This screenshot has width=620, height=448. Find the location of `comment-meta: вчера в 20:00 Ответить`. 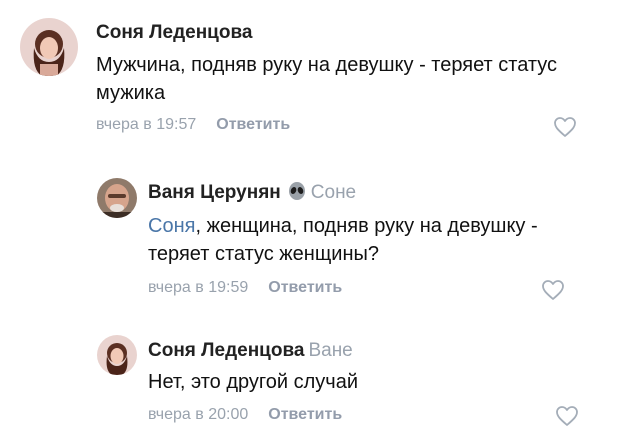

comment-meta: вчера в 20:00 Ответить is located at coordinates (245, 415).